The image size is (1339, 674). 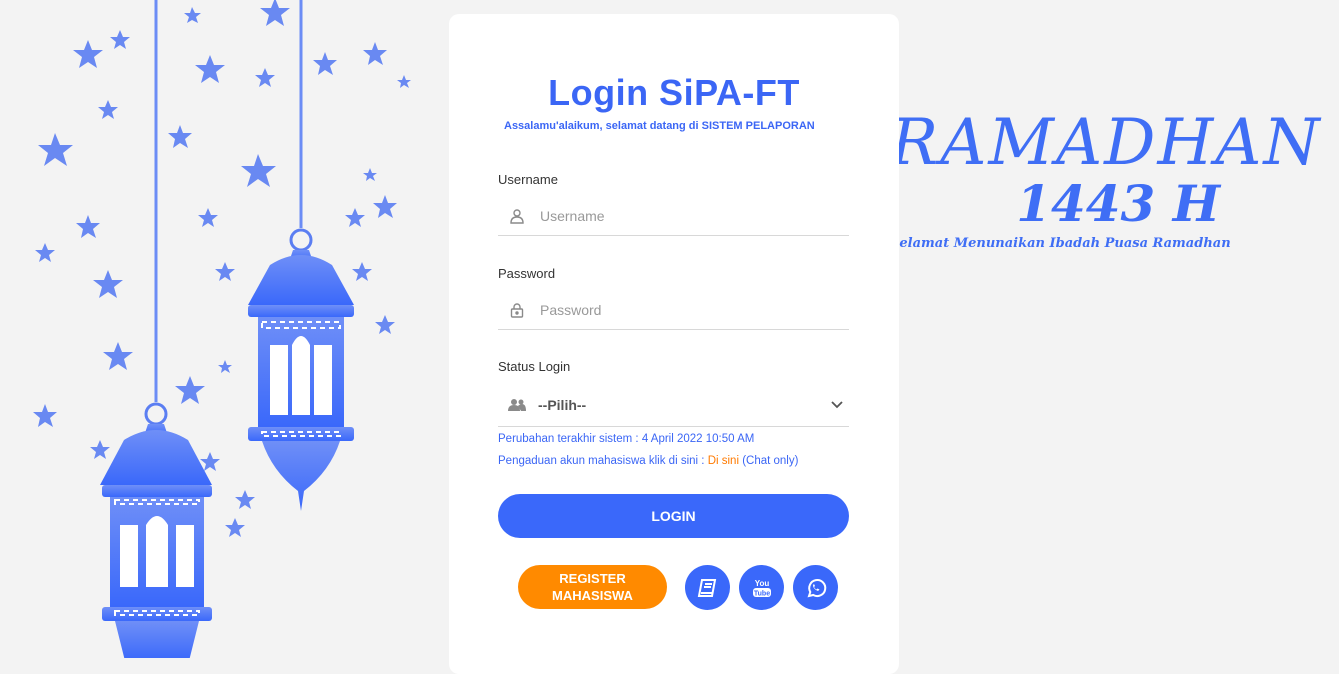 What do you see at coordinates (1118, 203) in the screenshot?
I see `ramadhan-year: 1443 H` at bounding box center [1118, 203].